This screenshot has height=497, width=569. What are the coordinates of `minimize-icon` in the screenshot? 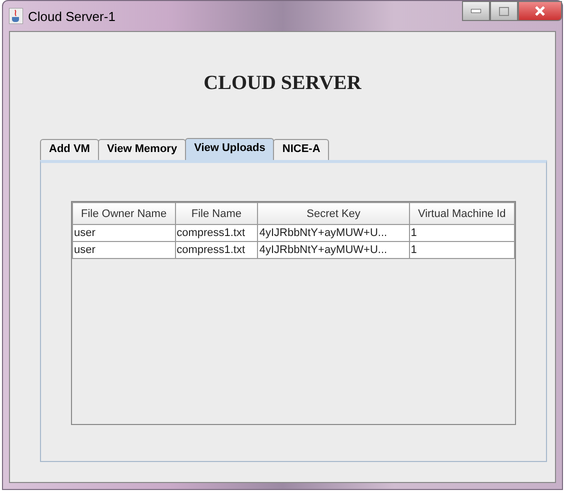 It's located at (476, 11).